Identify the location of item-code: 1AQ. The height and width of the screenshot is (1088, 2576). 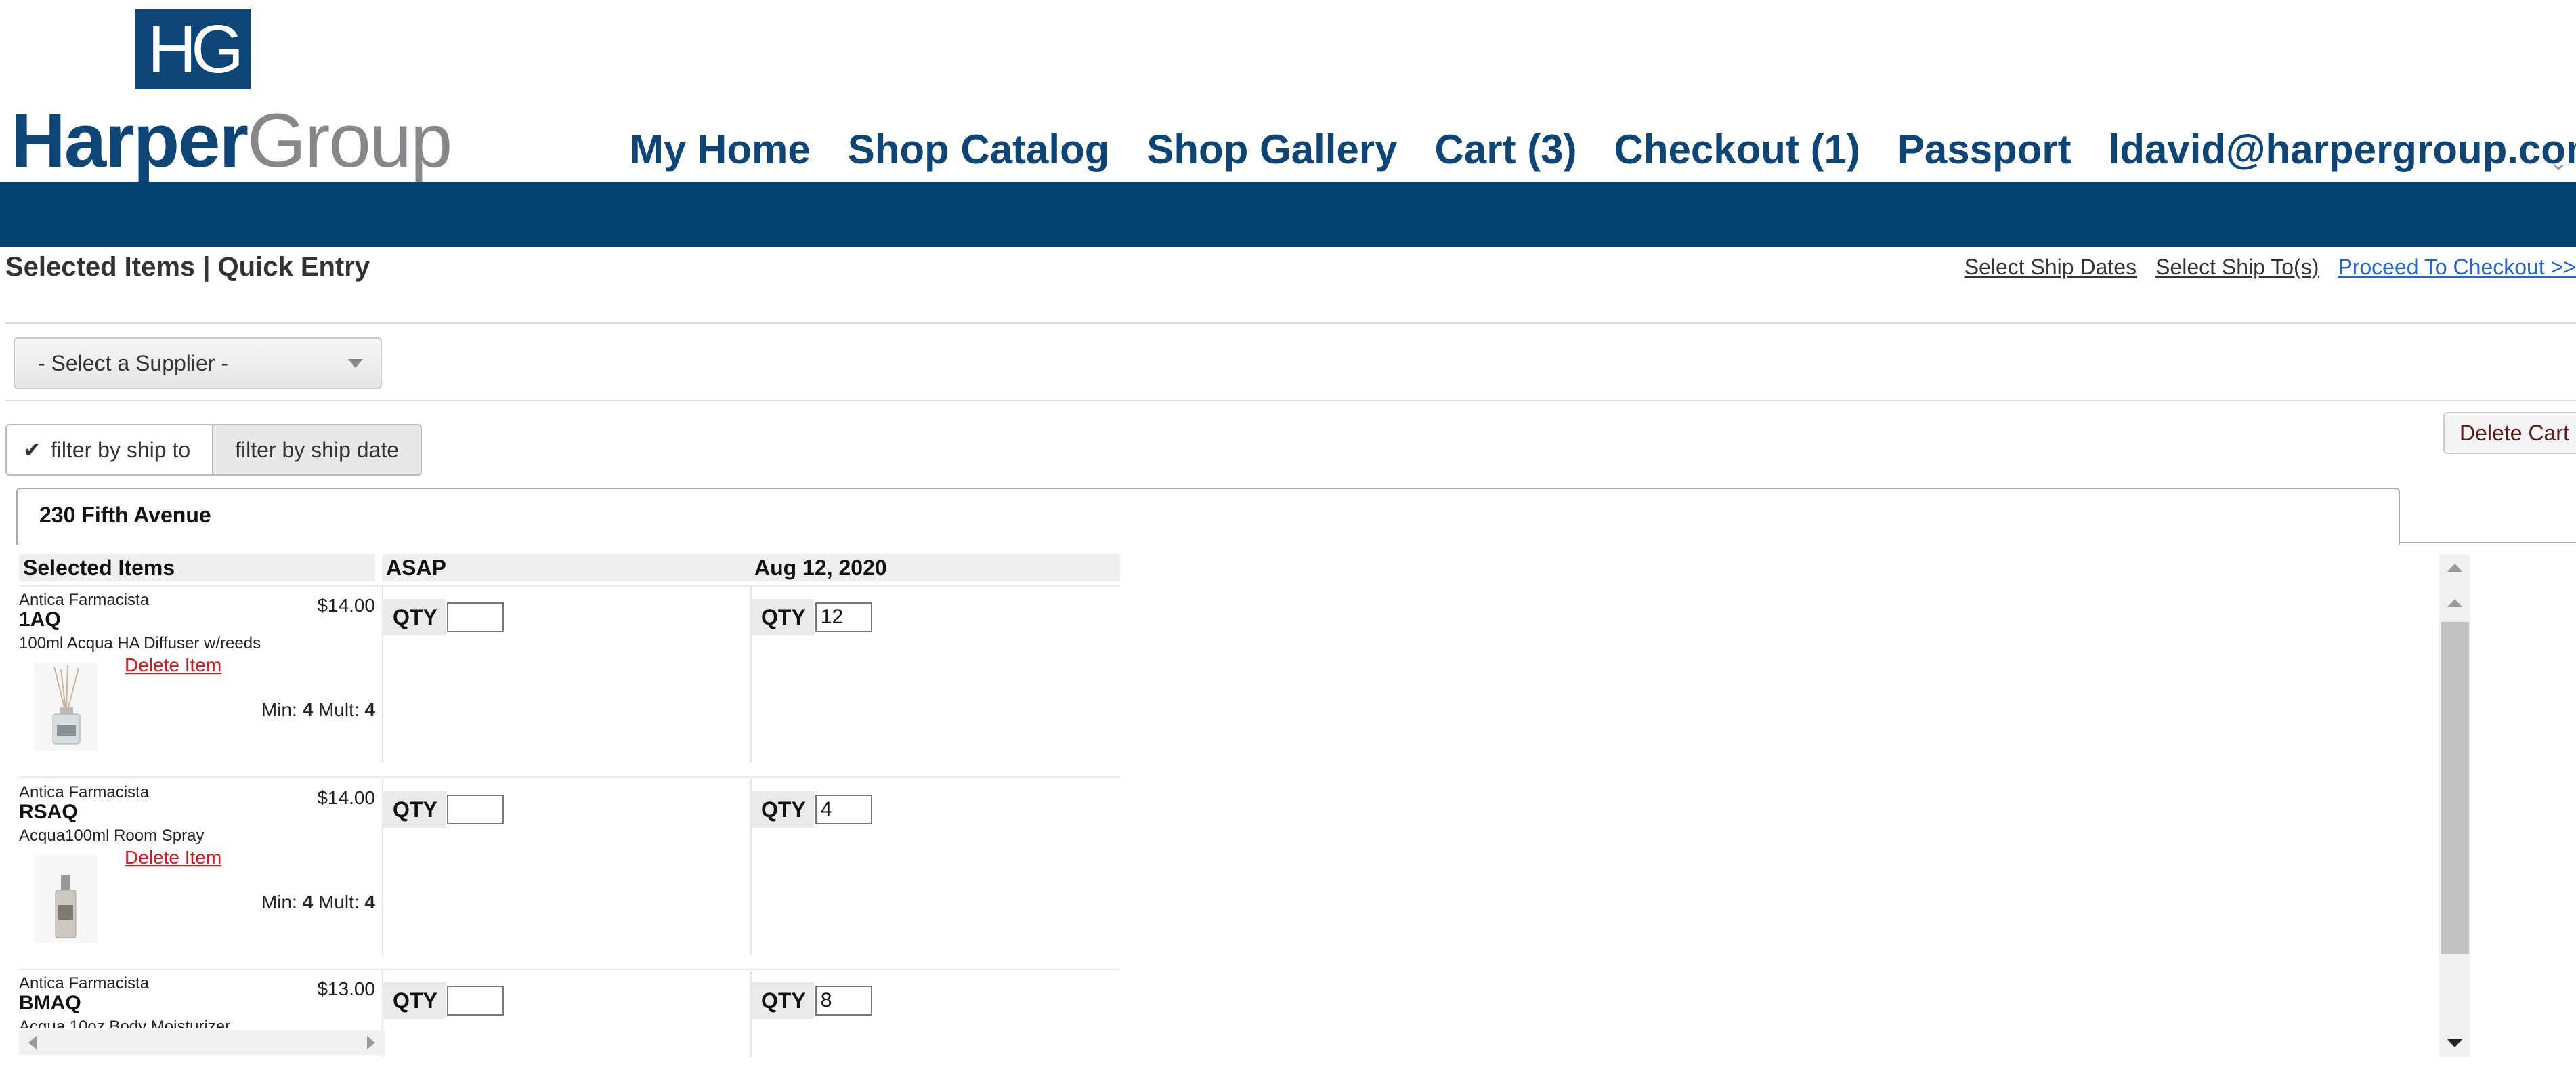
(40, 619).